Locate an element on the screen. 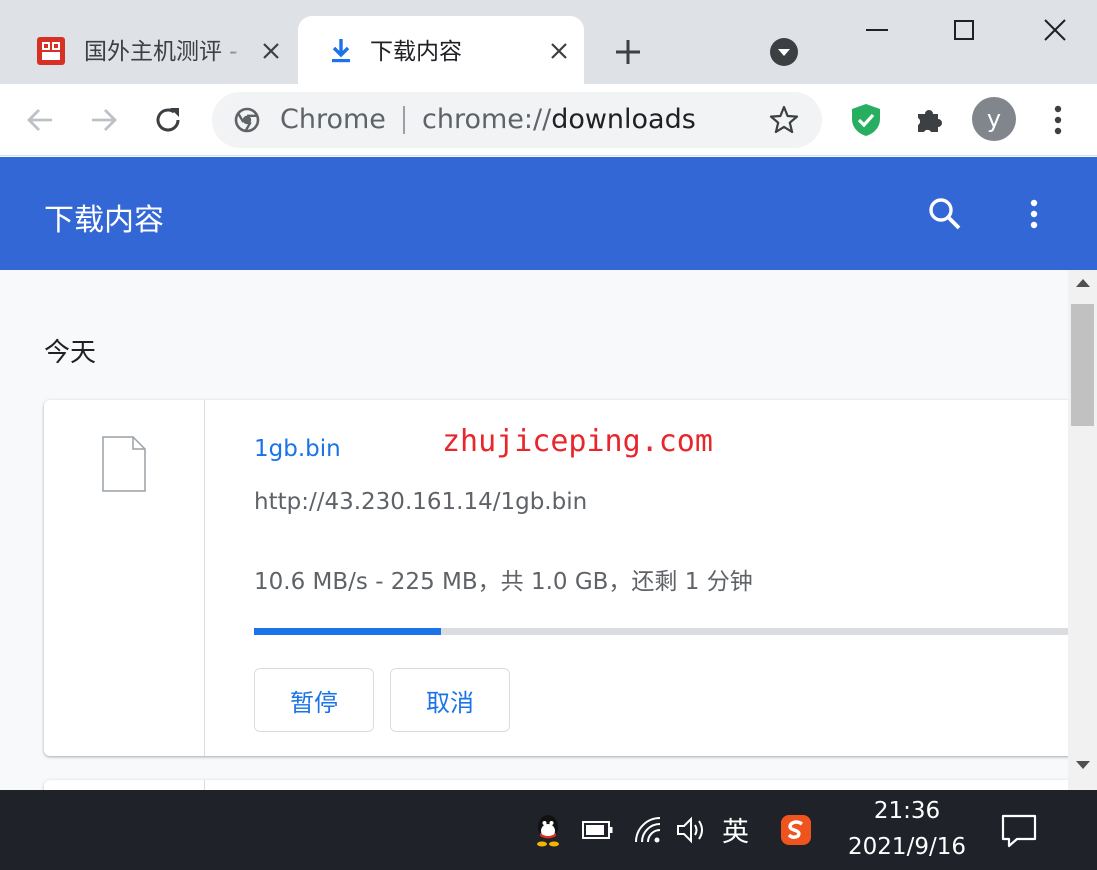 Image resolution: width=1097 pixels, height=870 pixels. maximize-button is located at coordinates (964, 30).